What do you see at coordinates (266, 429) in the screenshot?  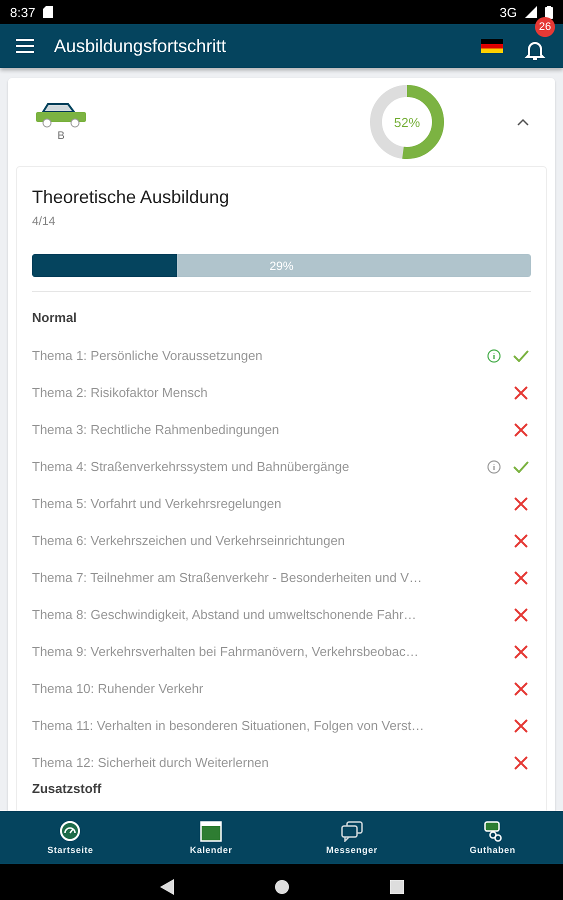 I see `topic-label: Thema 3: Rechtliche Rahmenbedingungen` at bounding box center [266, 429].